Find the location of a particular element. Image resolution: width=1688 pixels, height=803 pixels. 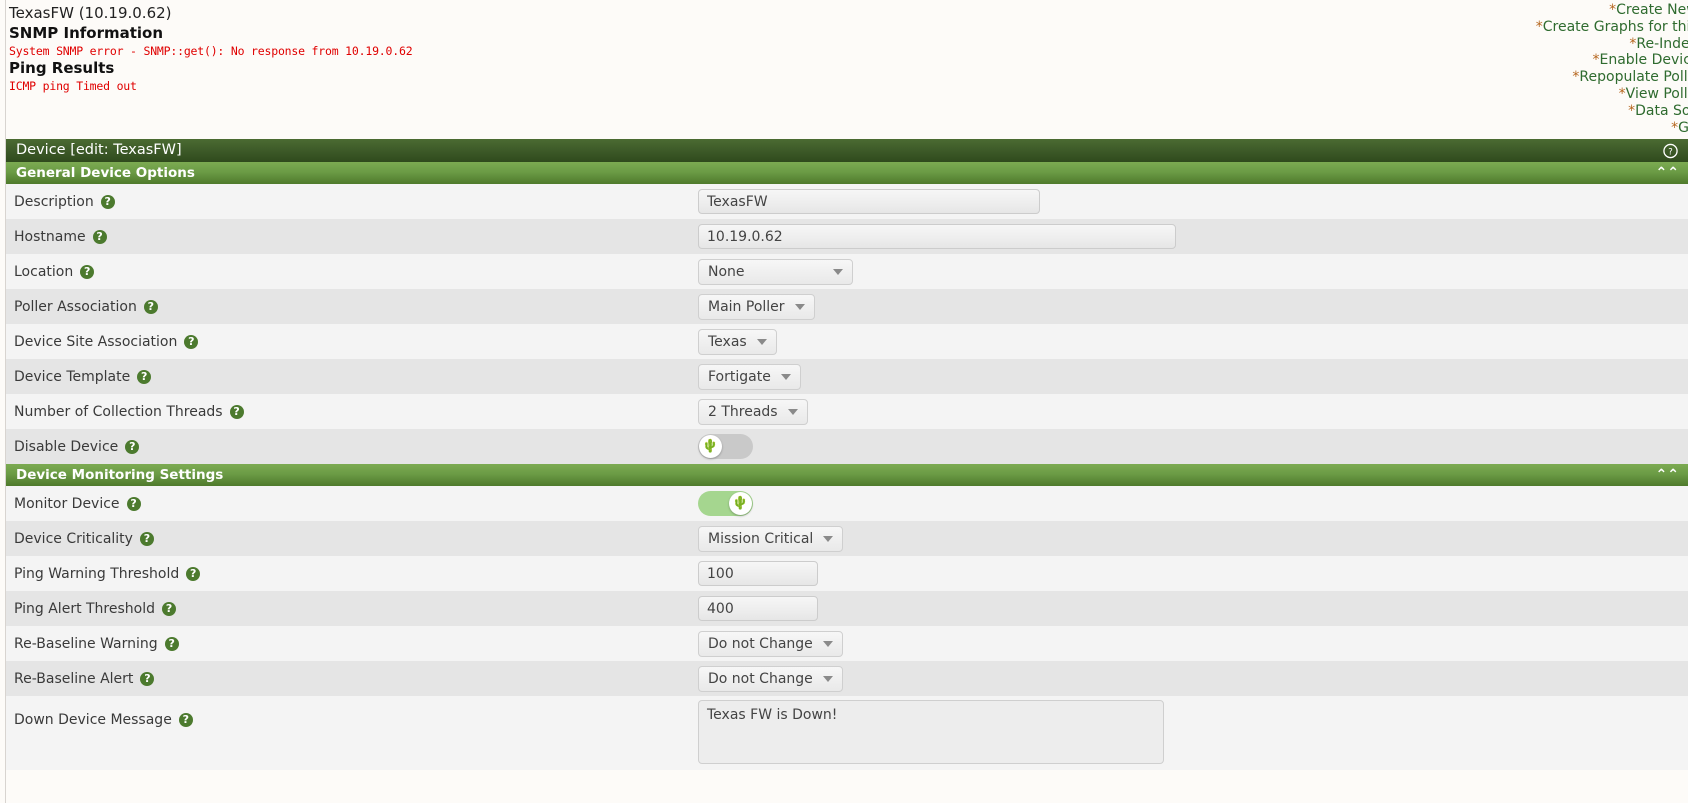

row-description: Description ? is located at coordinates (847, 201).